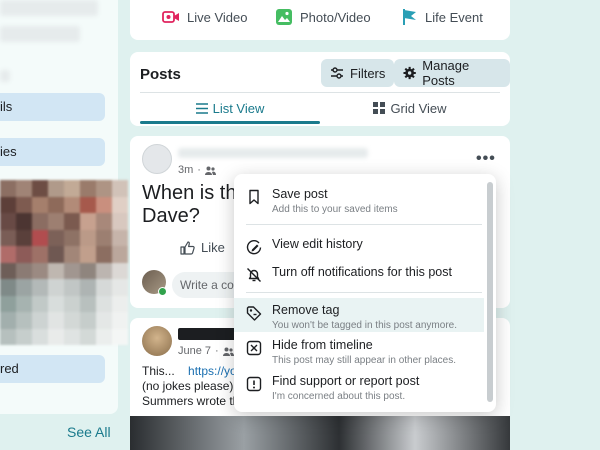 The width and height of the screenshot is (600, 450). What do you see at coordinates (185, 170) in the screenshot?
I see `post-time: 3m` at bounding box center [185, 170].